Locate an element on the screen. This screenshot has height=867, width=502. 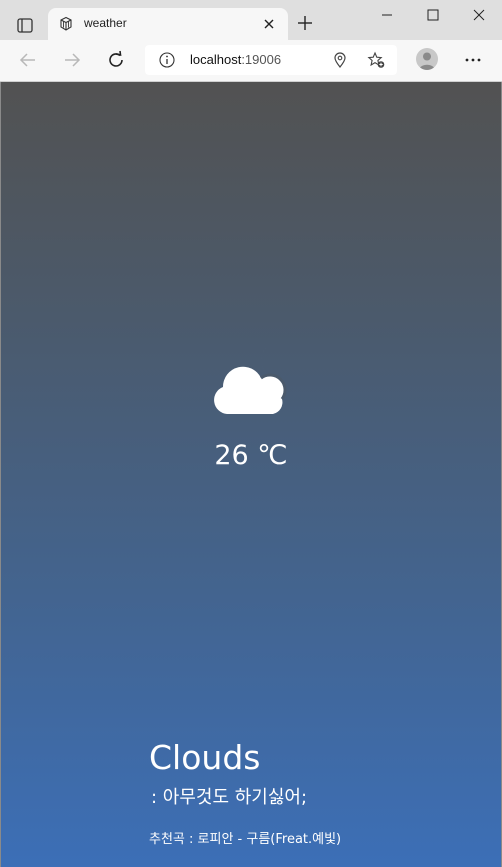
new-tab-icon is located at coordinates (305, 23).